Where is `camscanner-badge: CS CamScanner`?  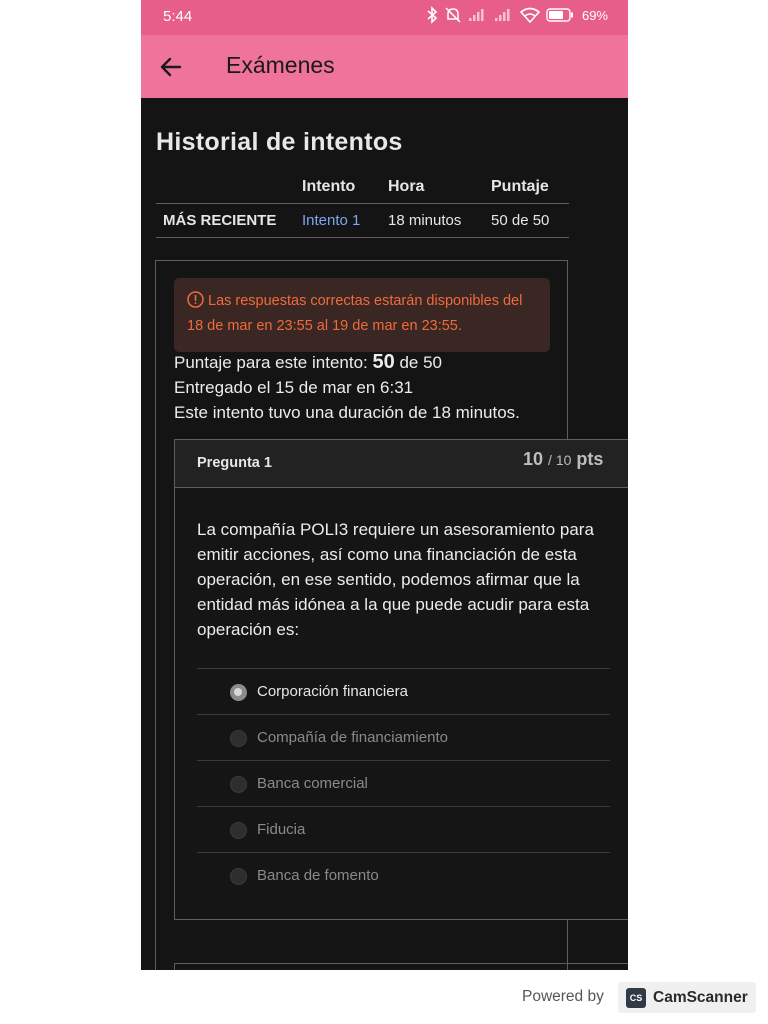
camscanner-badge: CS CamScanner is located at coordinates (687, 997).